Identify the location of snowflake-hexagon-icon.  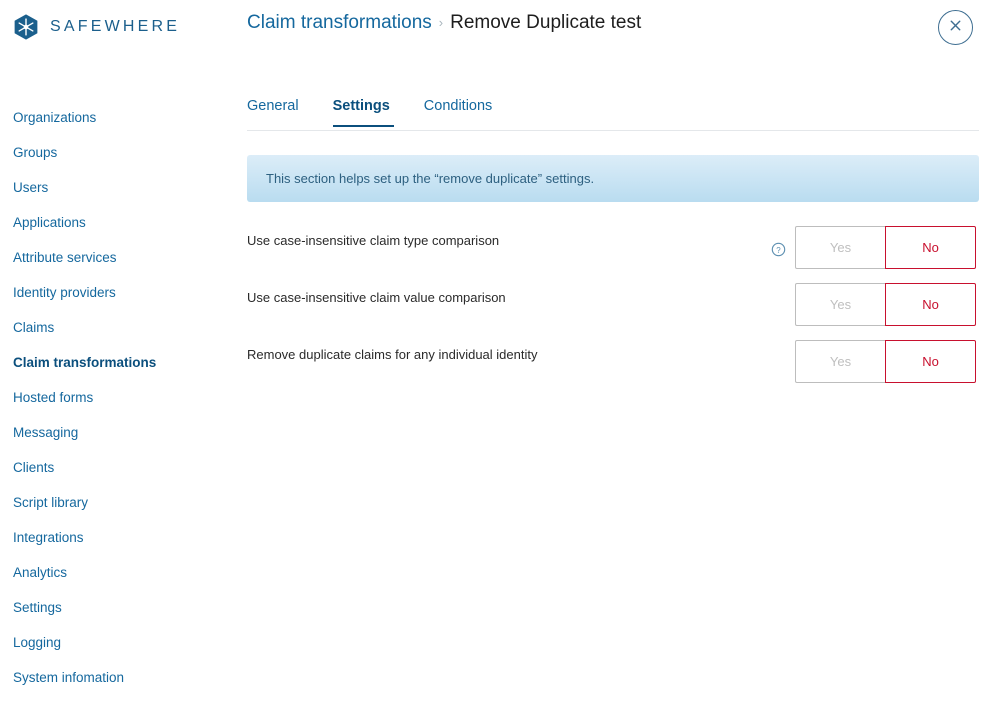
(26, 27).